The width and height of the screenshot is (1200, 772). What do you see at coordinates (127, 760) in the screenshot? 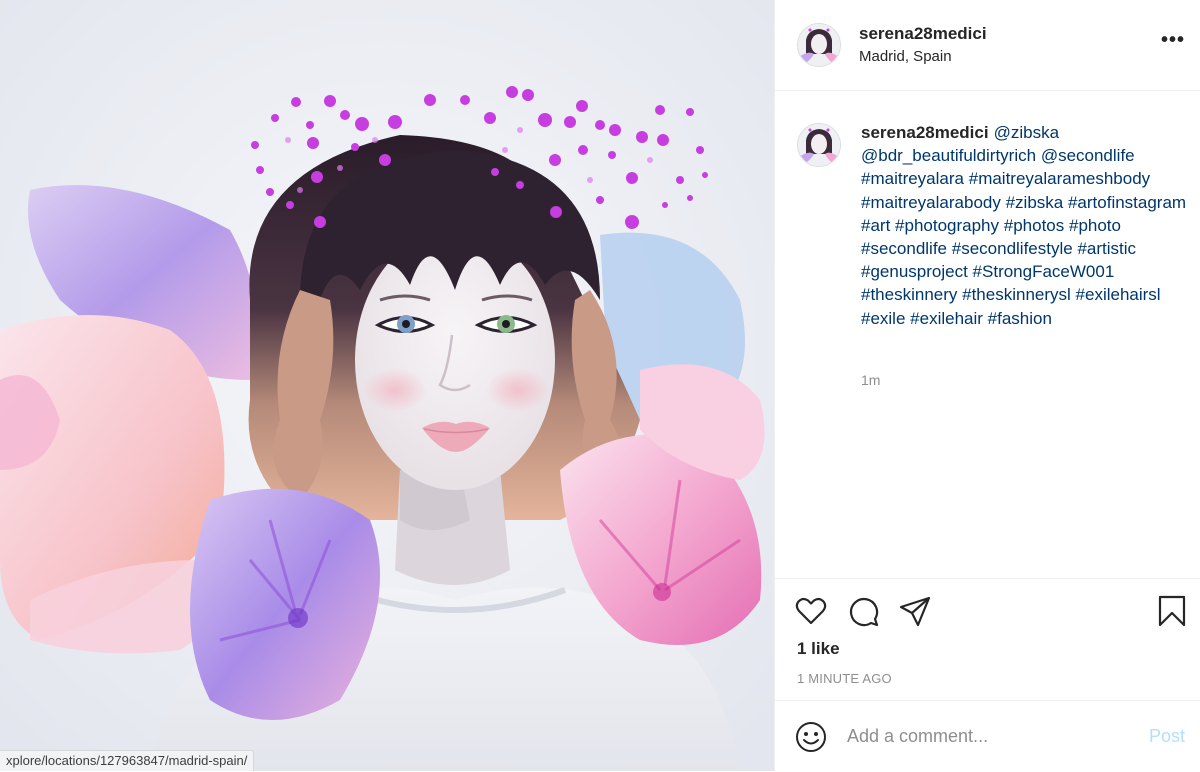
I see `browser-status-url: xplore/locations/127963847/madrid-spain/` at bounding box center [127, 760].